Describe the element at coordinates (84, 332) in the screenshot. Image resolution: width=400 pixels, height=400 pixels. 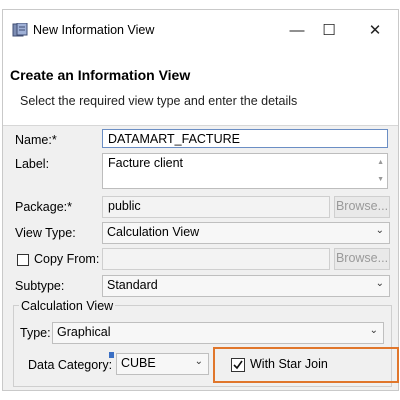
I see `type-value: Graphical` at that location.